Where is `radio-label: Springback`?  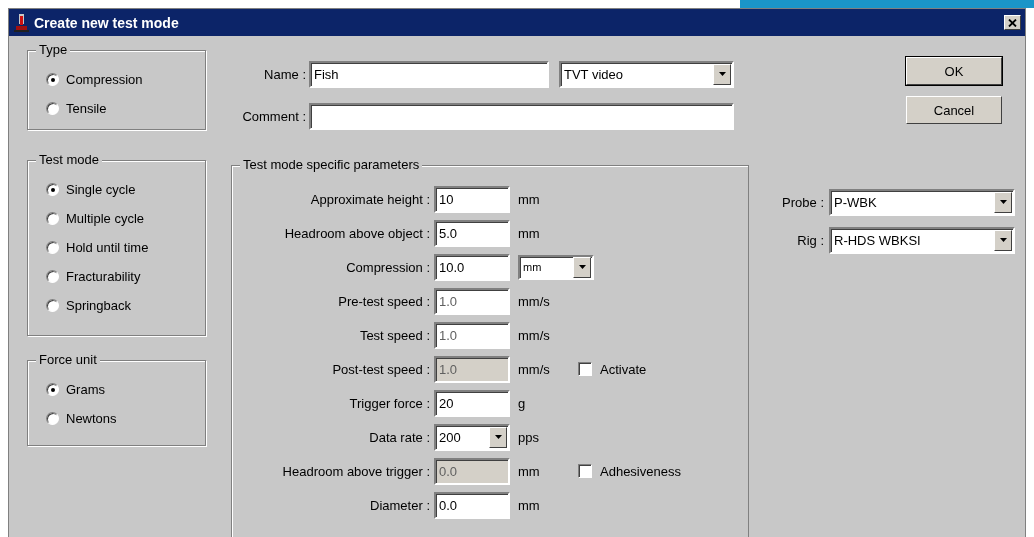 radio-label: Springback is located at coordinates (99, 305).